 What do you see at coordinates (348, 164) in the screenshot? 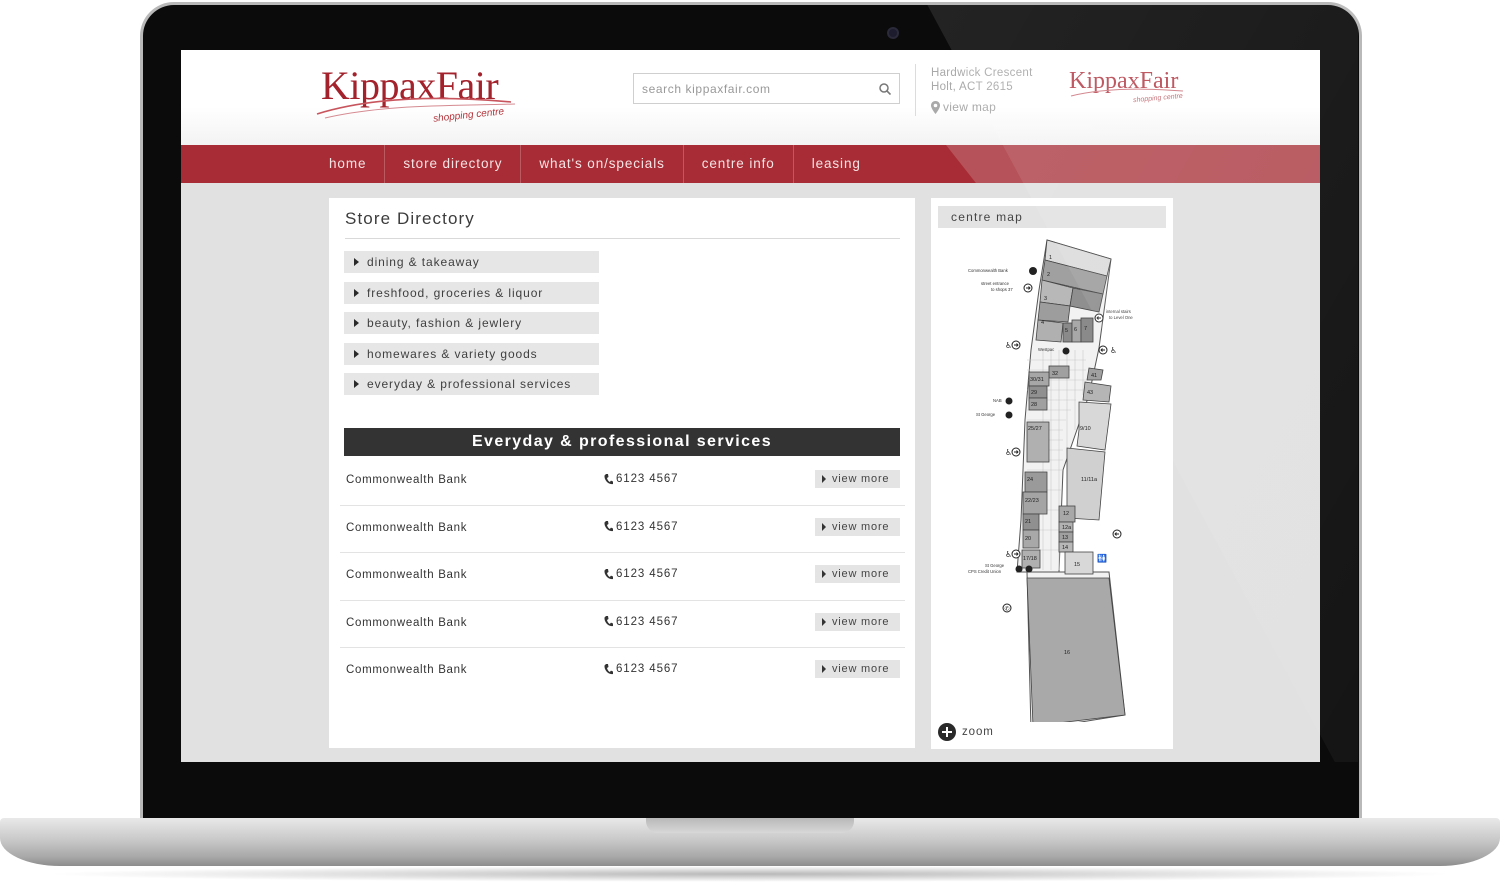
I see `nav-item-home: home` at bounding box center [348, 164].